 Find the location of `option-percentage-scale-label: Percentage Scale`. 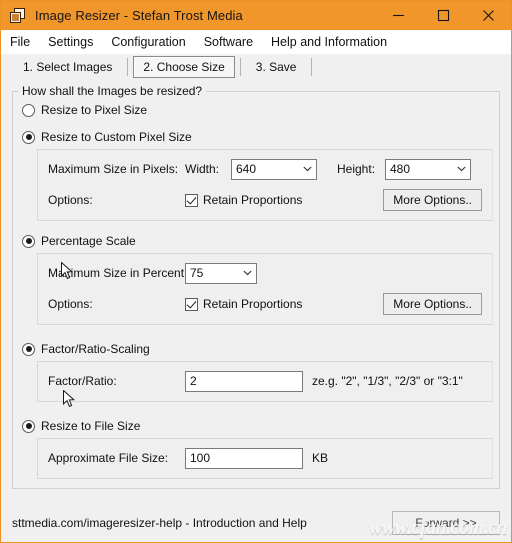

option-percentage-scale-label: Percentage Scale is located at coordinates (88, 241).